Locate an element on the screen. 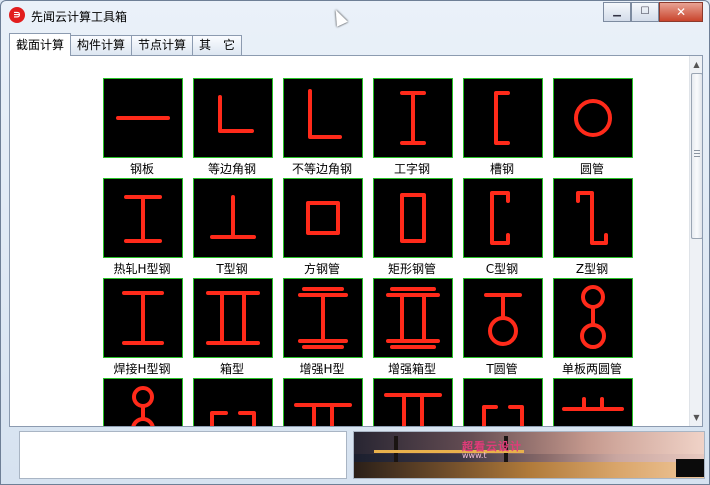  square-tube-icon is located at coordinates (323, 218).